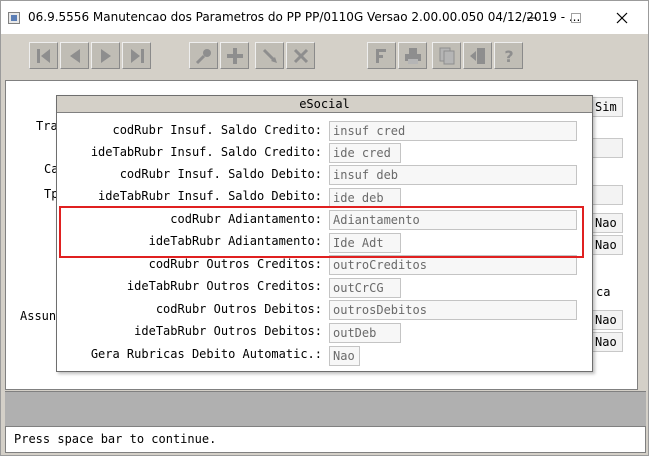  I want to click on minimize-button, so click(532, 17).